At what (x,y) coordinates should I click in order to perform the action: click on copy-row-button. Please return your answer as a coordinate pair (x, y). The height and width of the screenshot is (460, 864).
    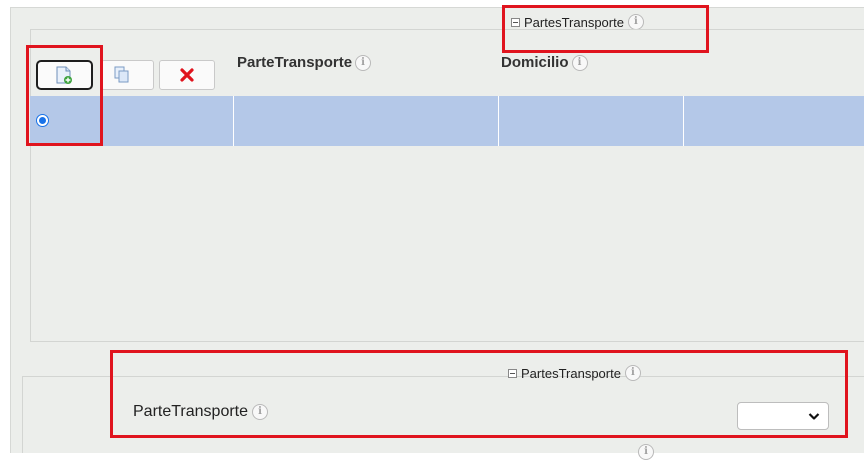
    Looking at the image, I should click on (127, 75).